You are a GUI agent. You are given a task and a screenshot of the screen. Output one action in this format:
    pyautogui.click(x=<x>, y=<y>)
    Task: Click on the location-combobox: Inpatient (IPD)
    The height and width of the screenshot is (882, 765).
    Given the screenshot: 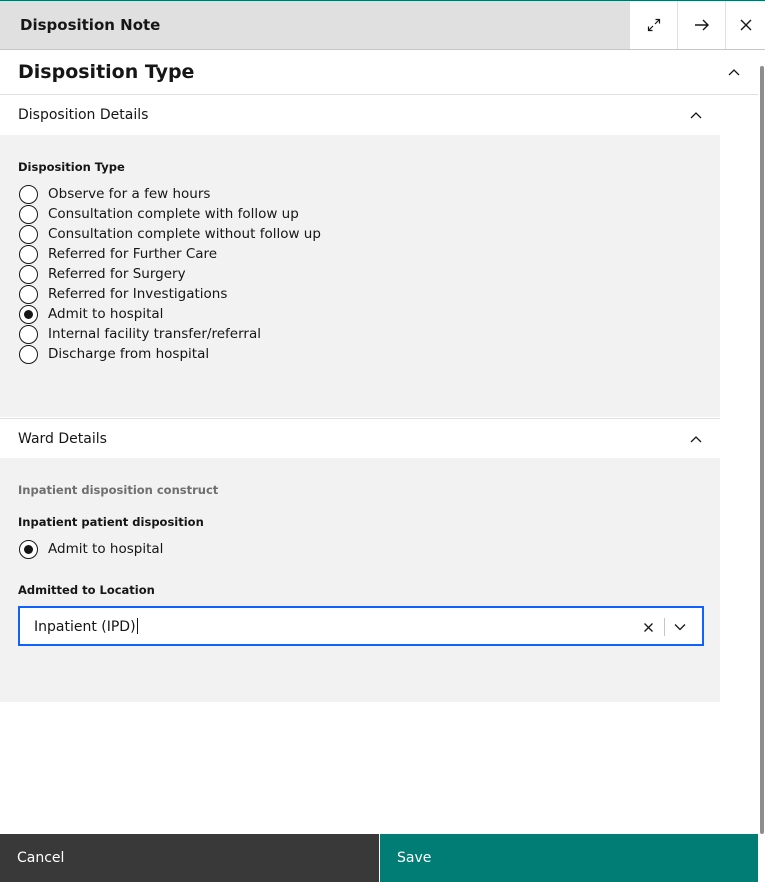 What is the action you would take?
    pyautogui.click(x=361, y=626)
    